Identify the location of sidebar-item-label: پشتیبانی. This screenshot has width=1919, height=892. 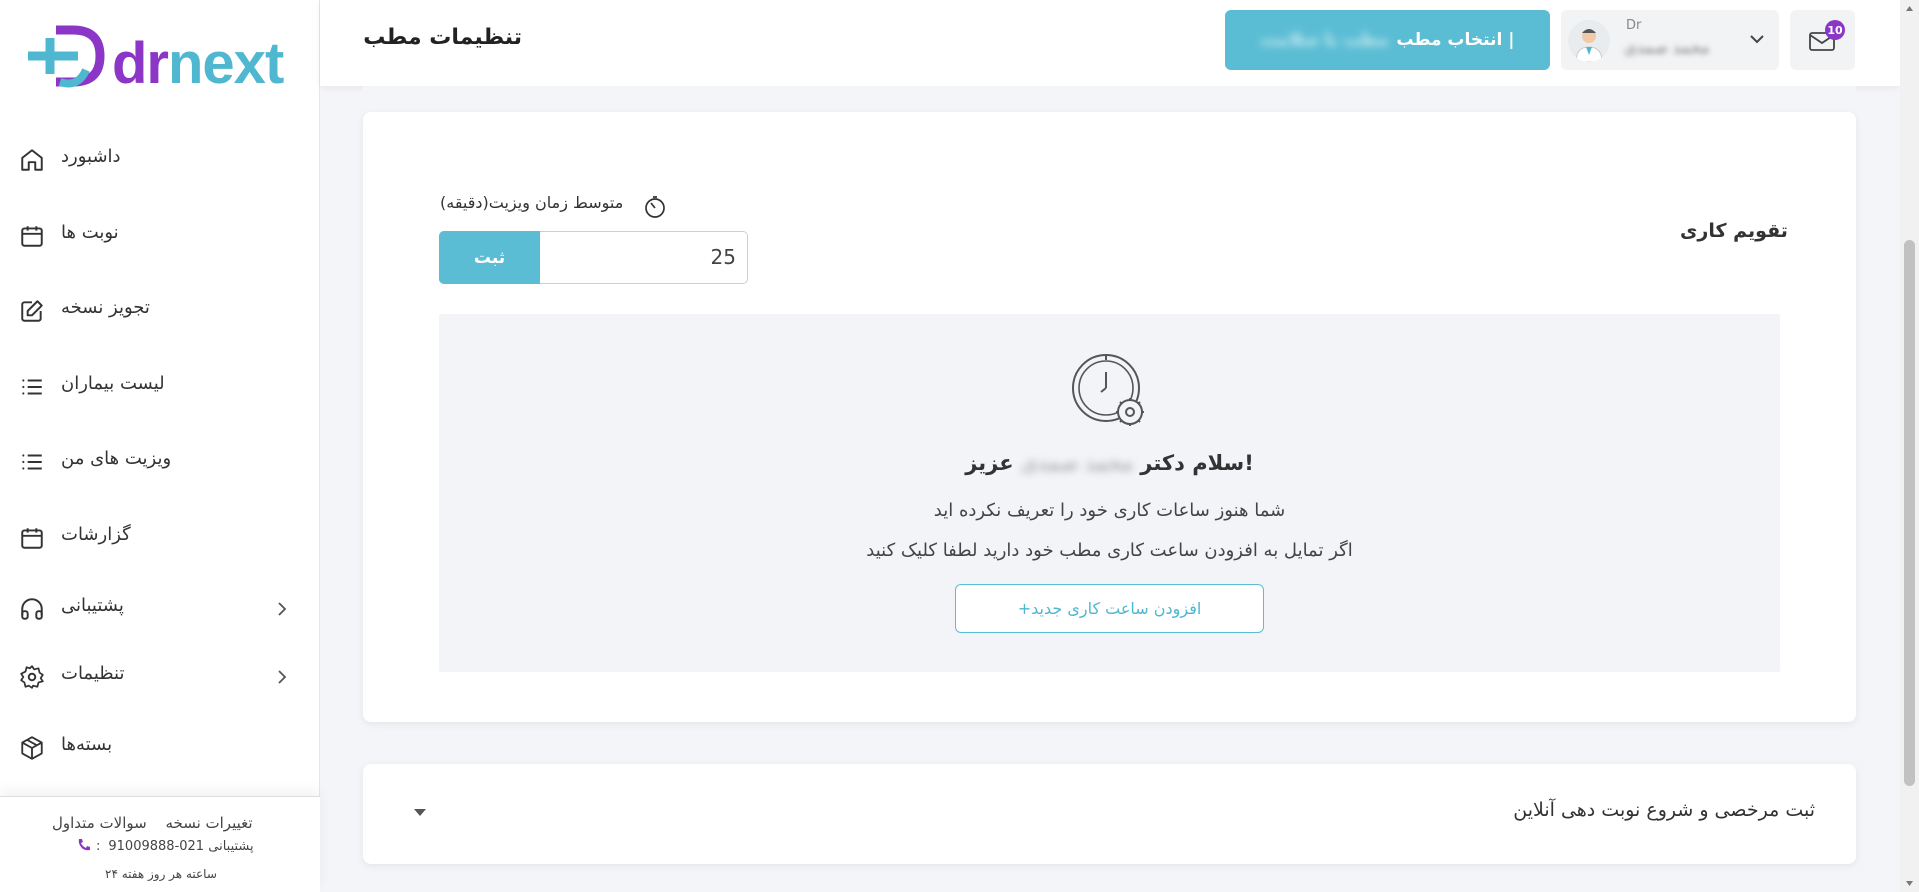
(92, 605).